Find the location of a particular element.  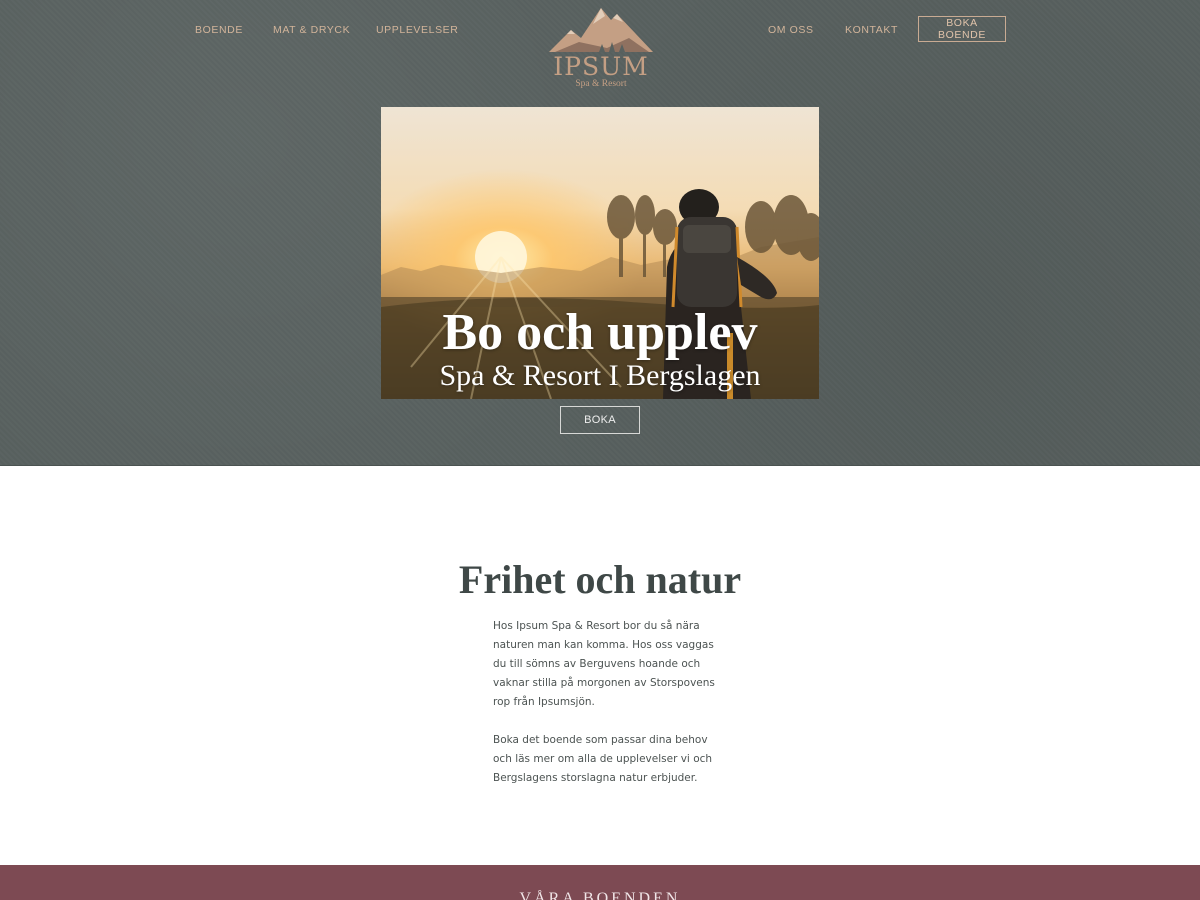

nav-link-om-oss: OM OSS is located at coordinates (791, 31).